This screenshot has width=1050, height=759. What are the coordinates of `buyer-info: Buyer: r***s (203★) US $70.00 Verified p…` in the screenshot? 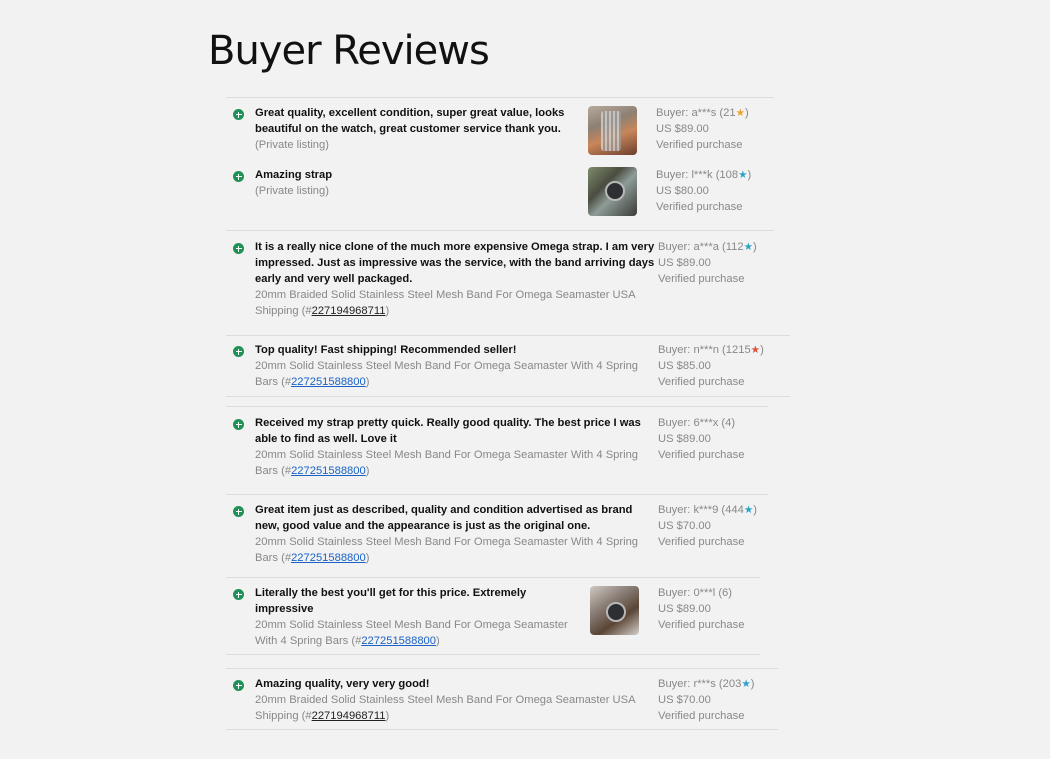 It's located at (706, 700).